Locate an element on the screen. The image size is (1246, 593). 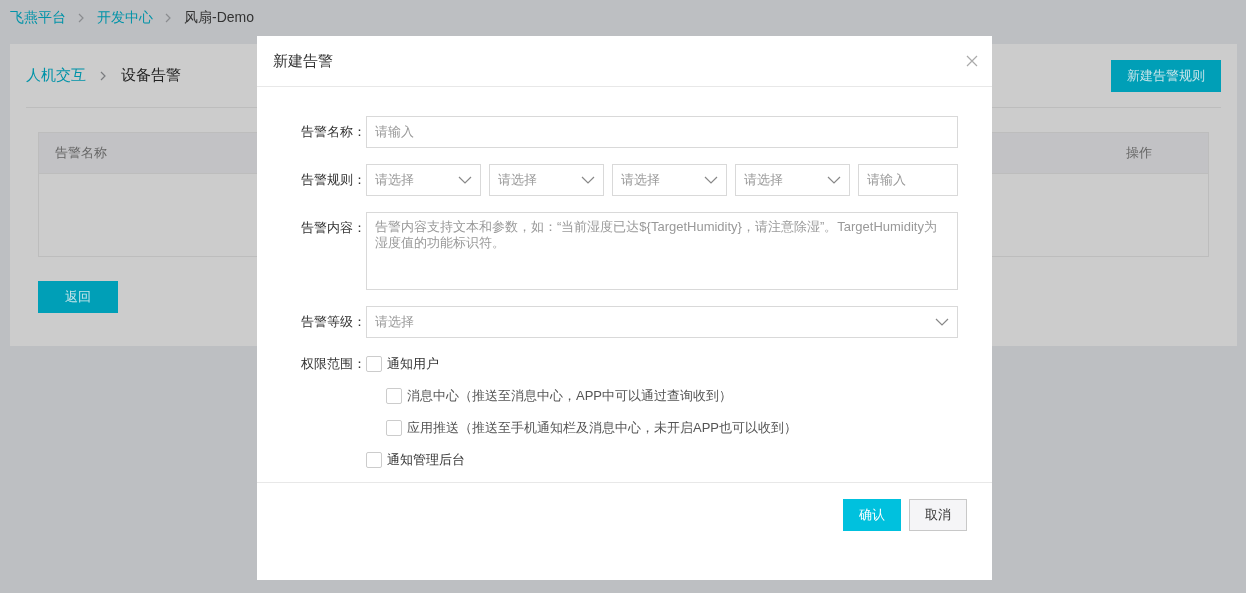
confirm-button: 确认 is located at coordinates (872, 515).